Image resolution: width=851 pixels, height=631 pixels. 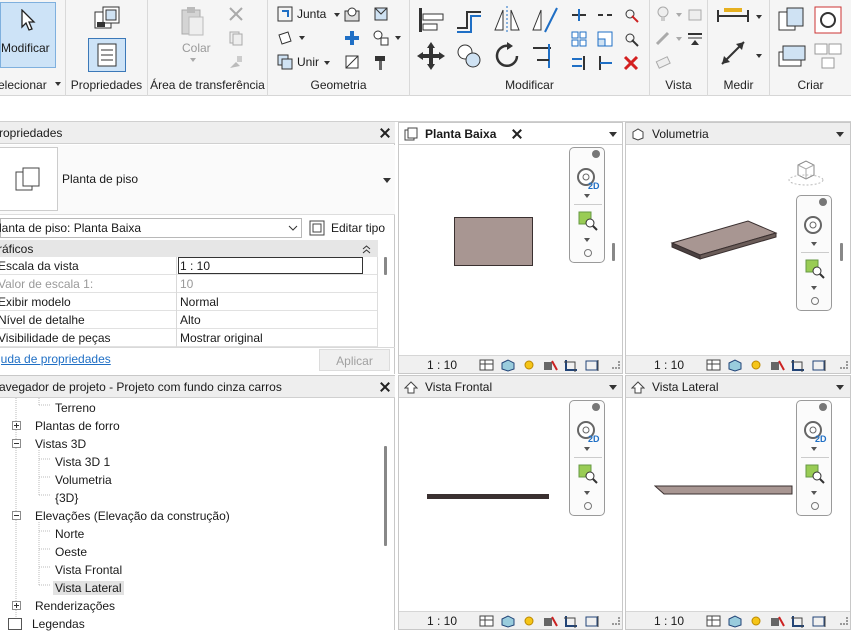 What do you see at coordinates (679, 15) in the screenshot?
I see `bulb-dropdown-icon` at bounding box center [679, 15].